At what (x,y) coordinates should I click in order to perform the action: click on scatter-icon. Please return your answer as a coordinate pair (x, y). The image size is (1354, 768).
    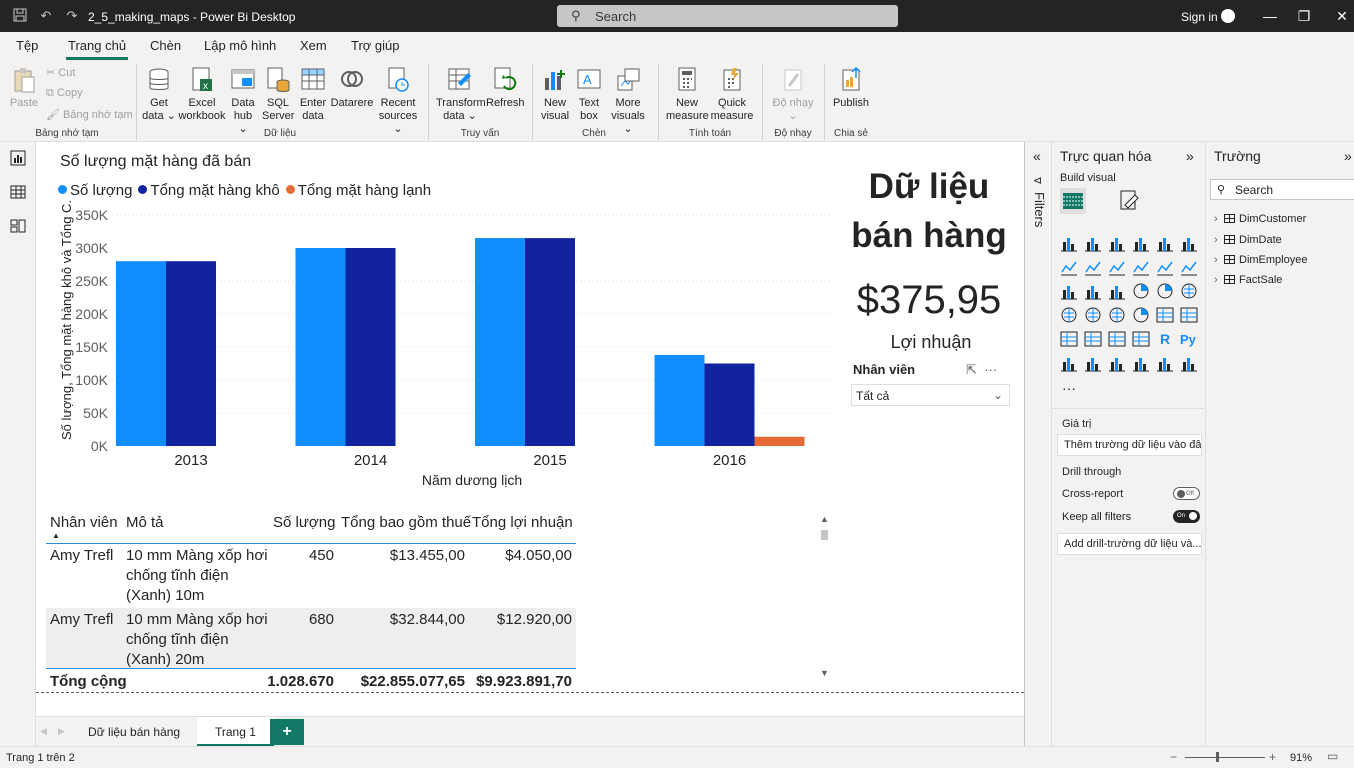
    Looking at the image, I should click on (1117, 291).